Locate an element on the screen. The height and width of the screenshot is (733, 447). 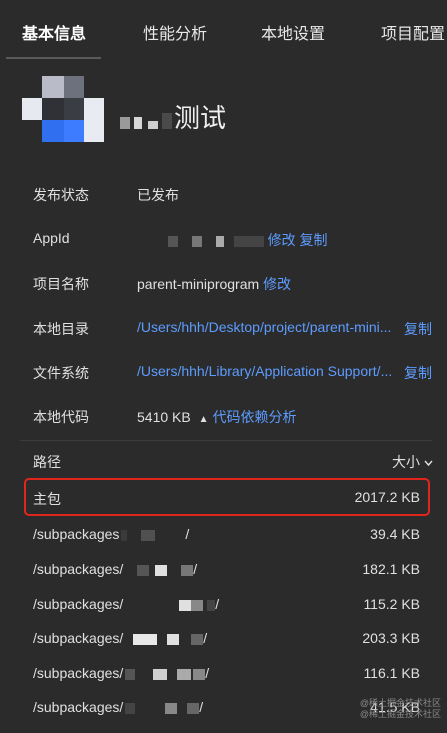
status-row: 发布状态 已发布 is located at coordinates (223, 197).